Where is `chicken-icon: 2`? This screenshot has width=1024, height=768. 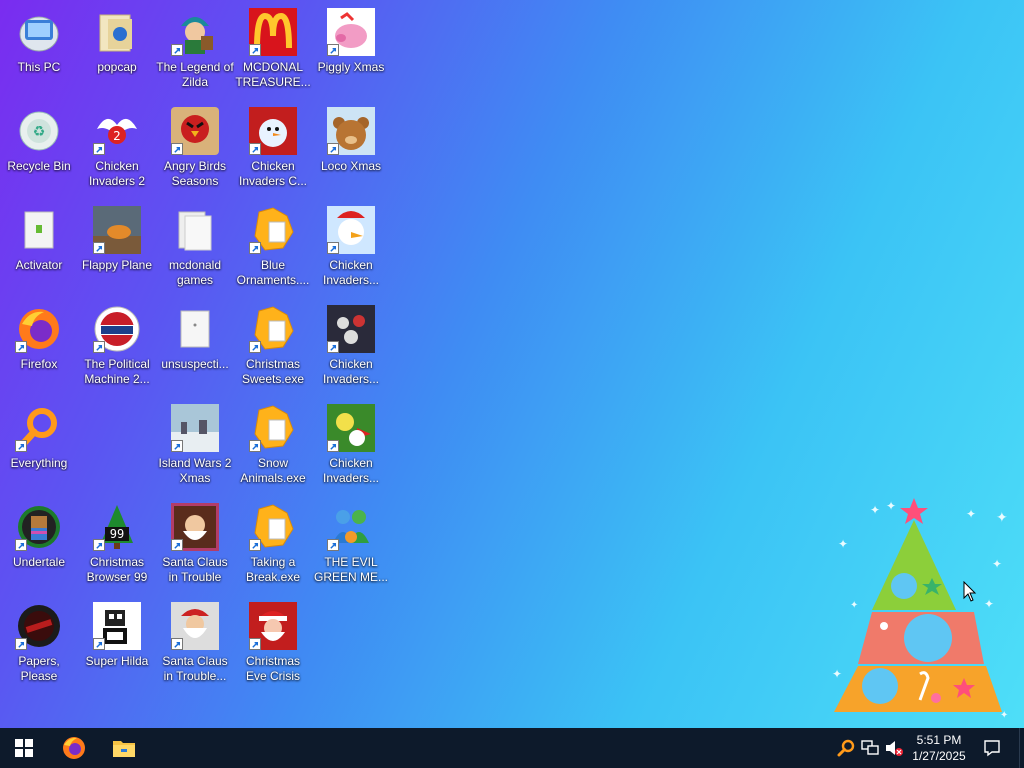 chicken-icon: 2 is located at coordinates (117, 131).